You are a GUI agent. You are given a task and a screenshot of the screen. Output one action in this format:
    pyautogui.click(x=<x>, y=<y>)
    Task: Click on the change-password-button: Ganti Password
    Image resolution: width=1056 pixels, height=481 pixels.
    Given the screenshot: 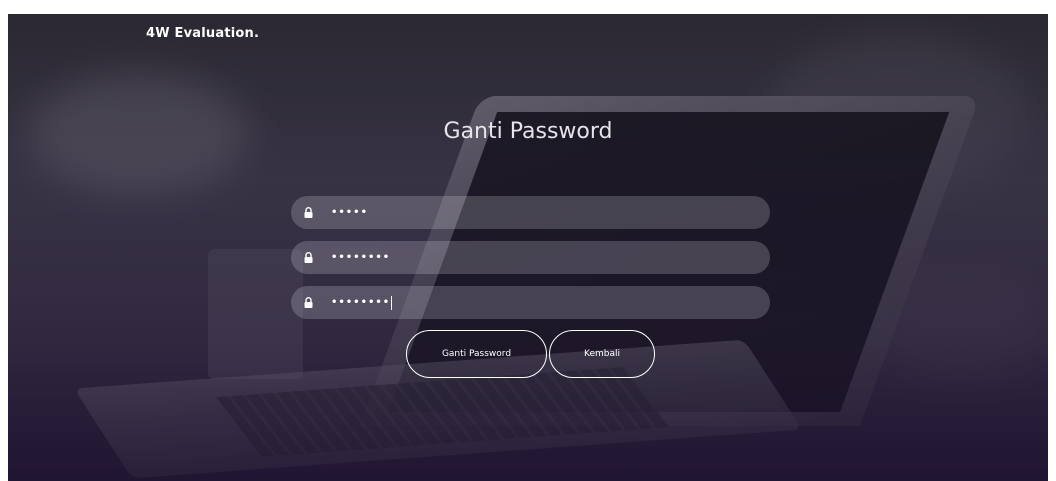 What is the action you would take?
    pyautogui.click(x=476, y=354)
    